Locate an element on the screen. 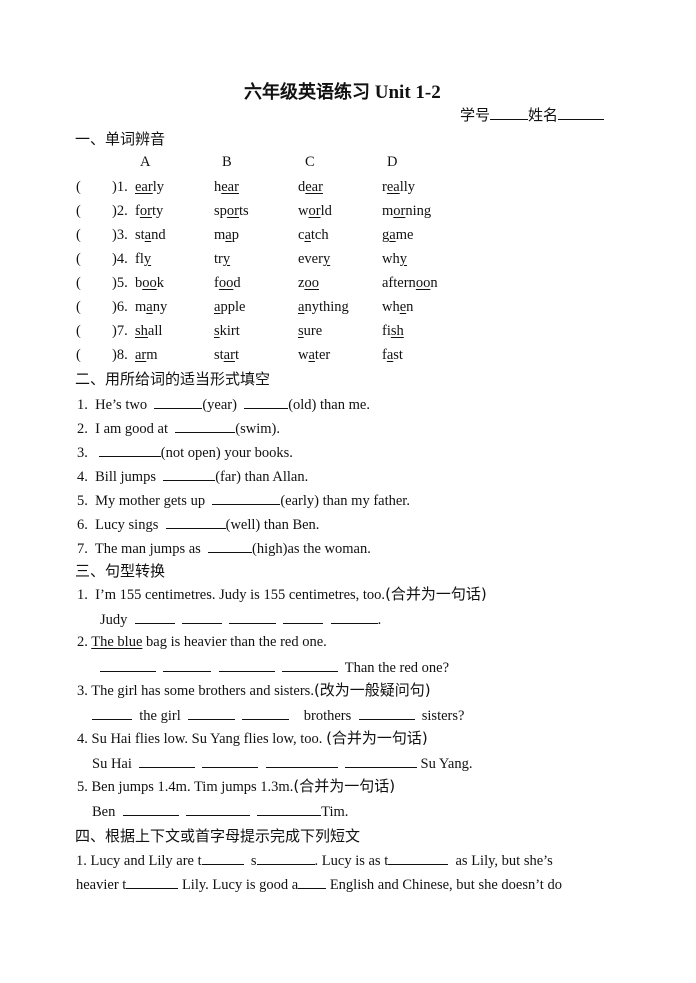  item-hint: (not open) your books. is located at coordinates (226, 453).